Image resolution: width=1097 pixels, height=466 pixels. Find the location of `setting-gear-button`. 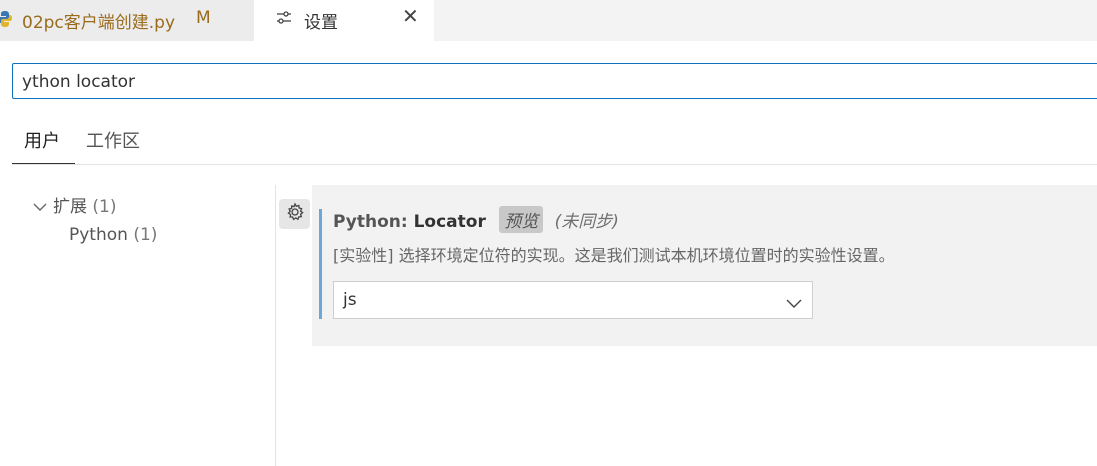

setting-gear-button is located at coordinates (294, 214).